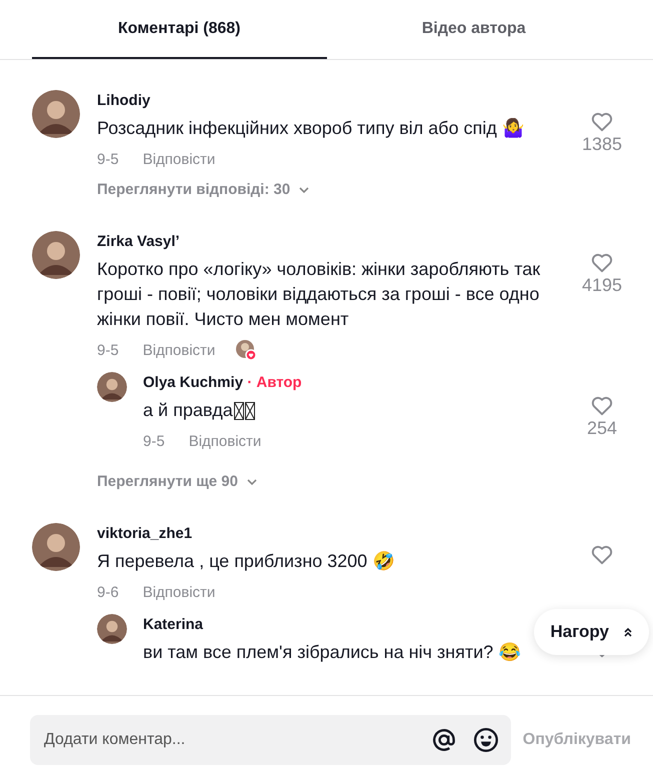  Describe the element at coordinates (274, 382) in the screenshot. I see `author-label: · Автор` at that location.